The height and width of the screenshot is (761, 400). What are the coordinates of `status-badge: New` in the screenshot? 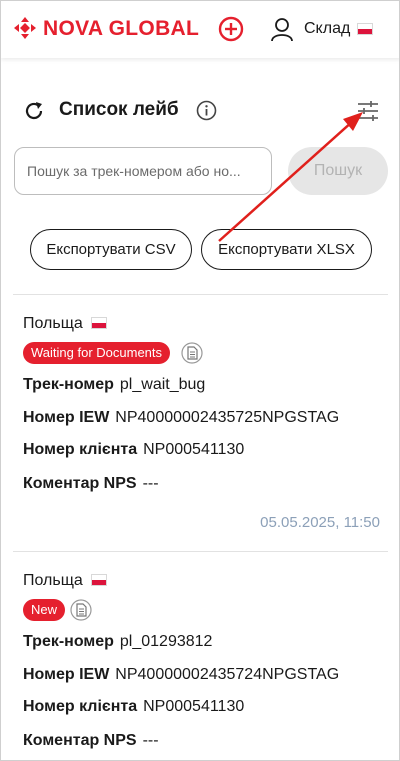 It's located at (44, 610).